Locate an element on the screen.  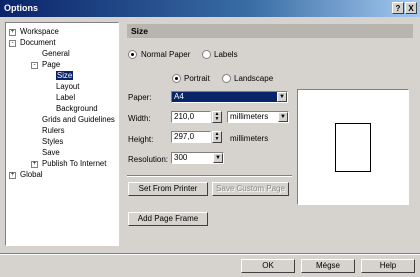
tree-item-workspace: + Workspace is located at coordinates (34, 32).